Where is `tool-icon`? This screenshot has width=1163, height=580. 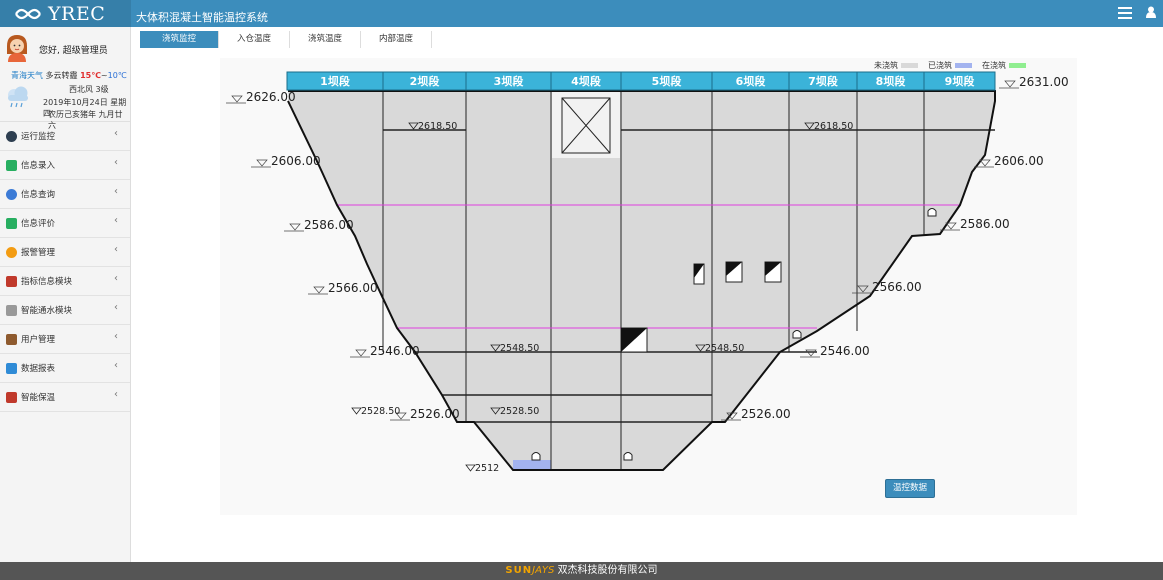
tool-icon is located at coordinates (11, 397).